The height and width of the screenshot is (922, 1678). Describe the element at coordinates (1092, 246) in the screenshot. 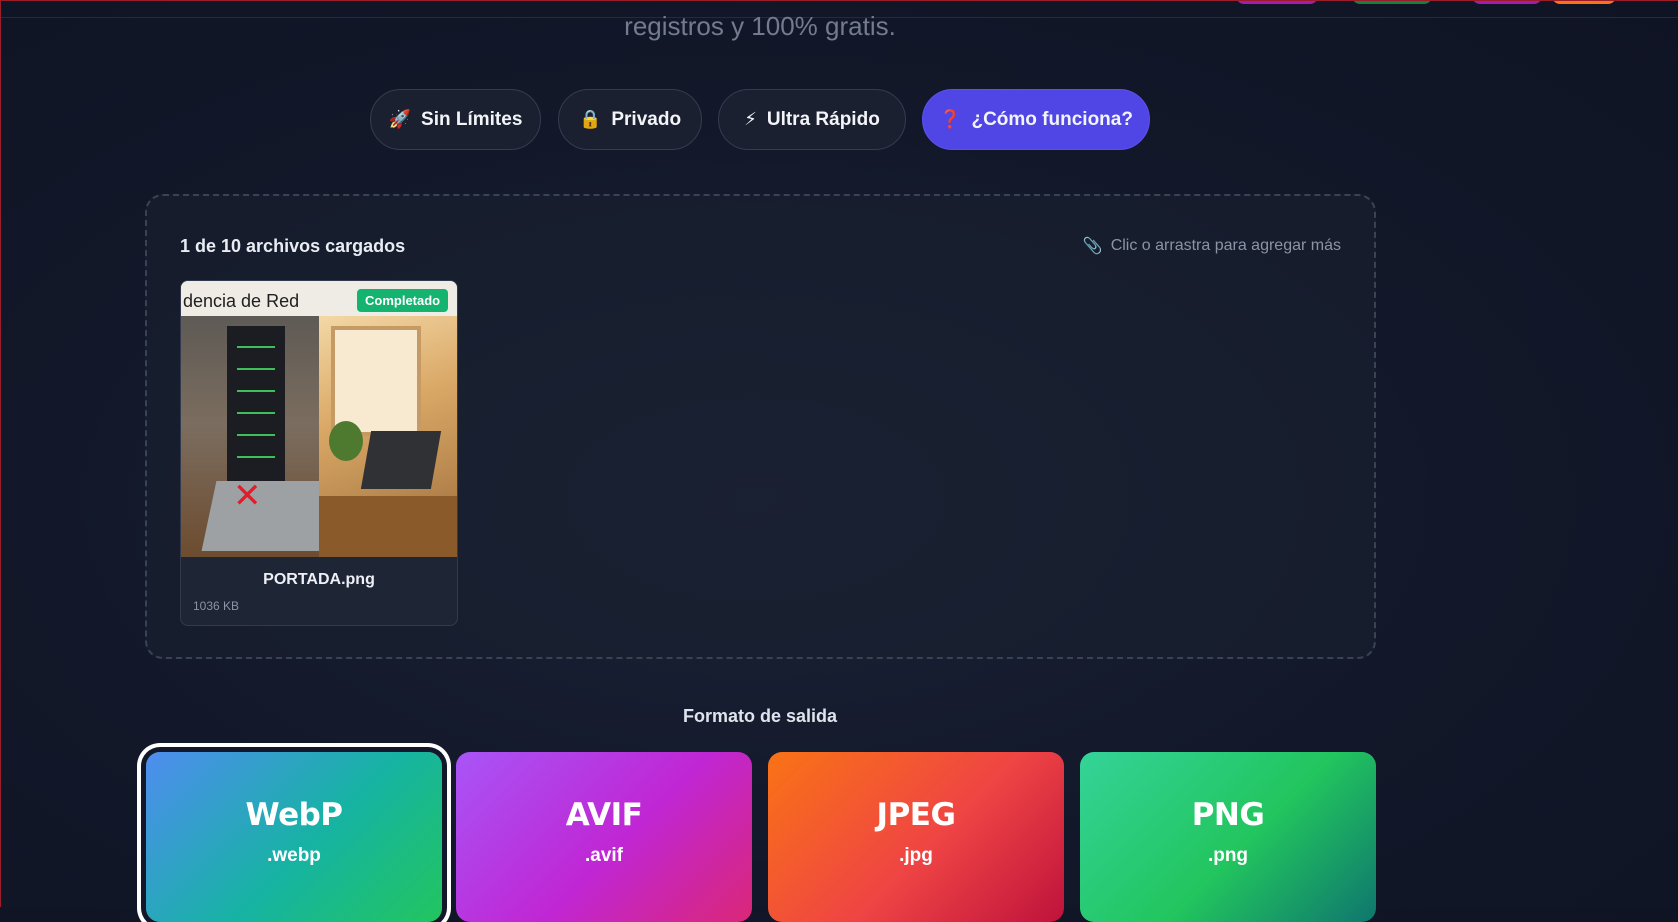

I see `paperclip-icon: 📎` at that location.